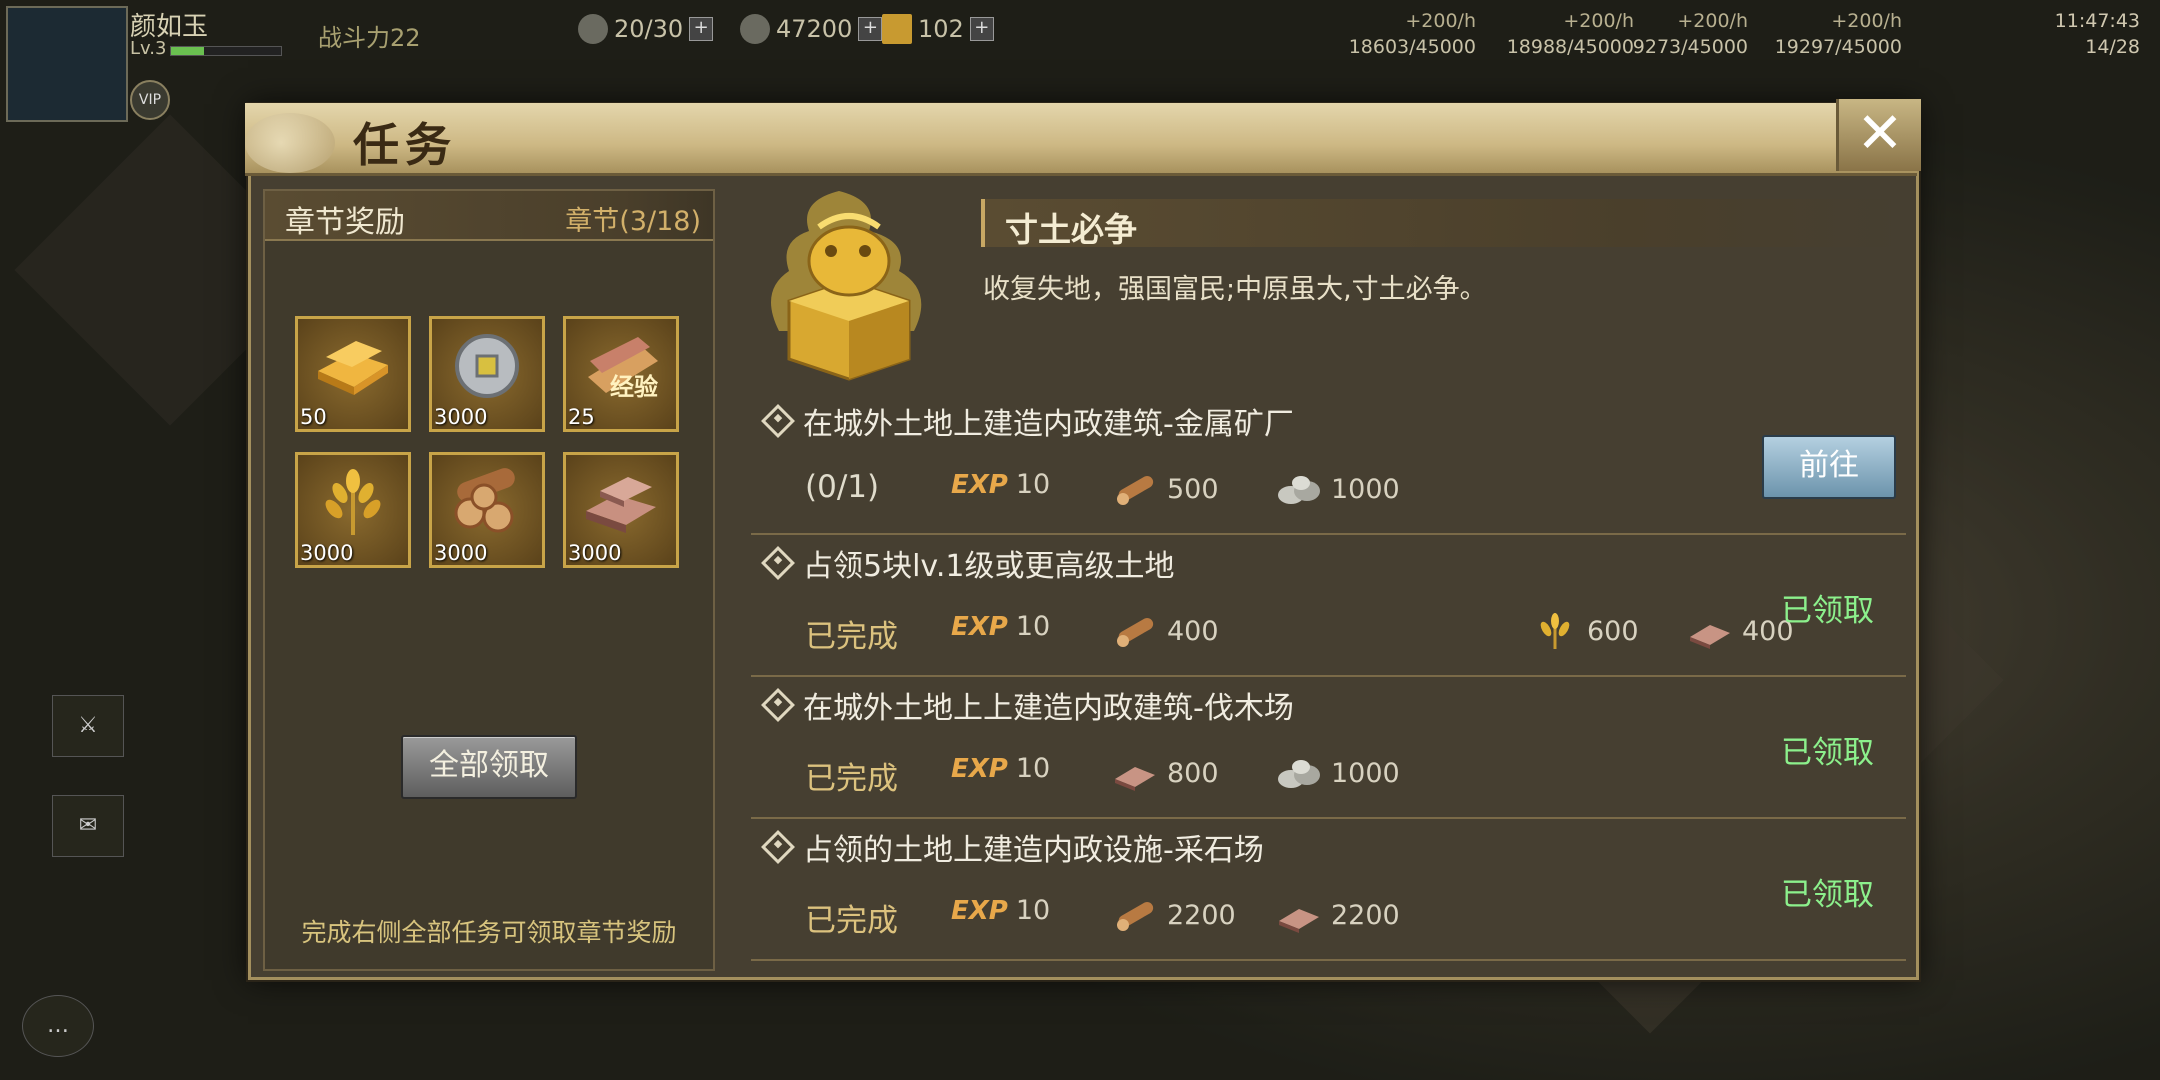 The height and width of the screenshot is (1080, 2160). I want to click on power-value: 战斗力22, so click(369, 38).